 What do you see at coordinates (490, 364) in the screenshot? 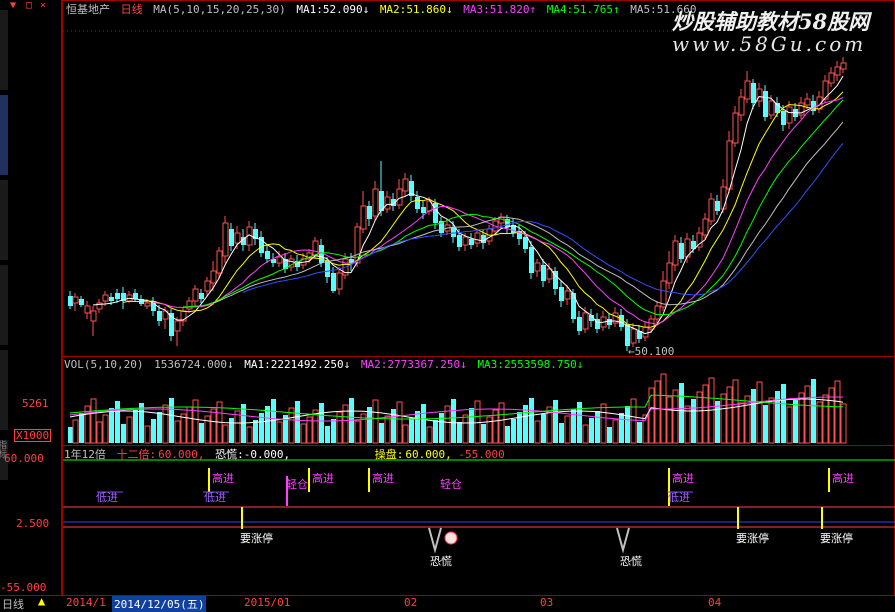
I see `vol-ma3-label: MA3:` at bounding box center [490, 364].